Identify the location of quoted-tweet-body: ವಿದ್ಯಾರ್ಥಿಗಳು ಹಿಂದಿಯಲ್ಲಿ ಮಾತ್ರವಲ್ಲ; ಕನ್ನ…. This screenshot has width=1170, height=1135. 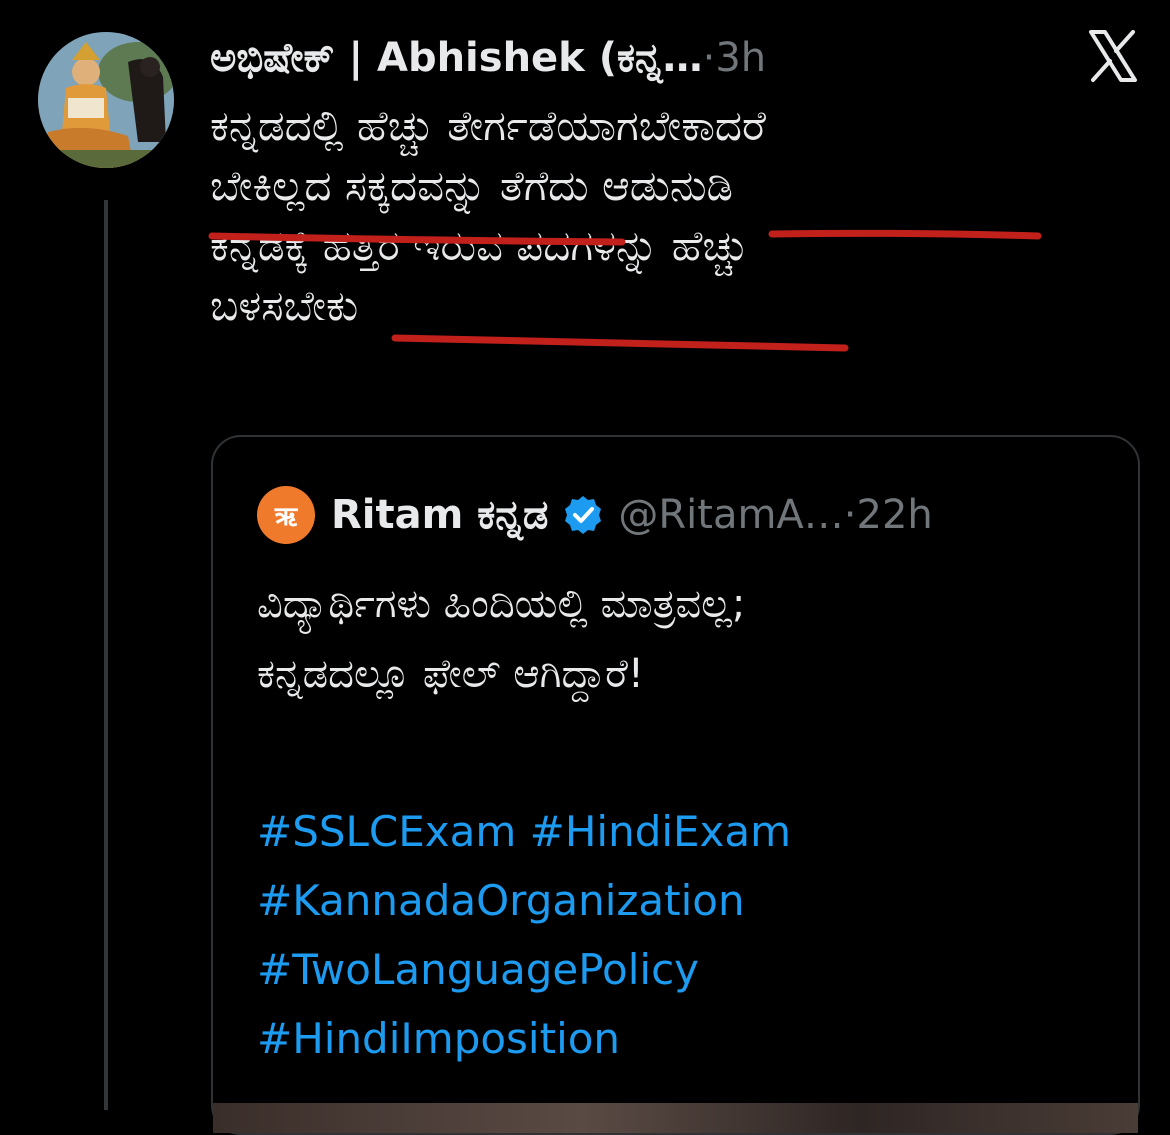
(687, 639).